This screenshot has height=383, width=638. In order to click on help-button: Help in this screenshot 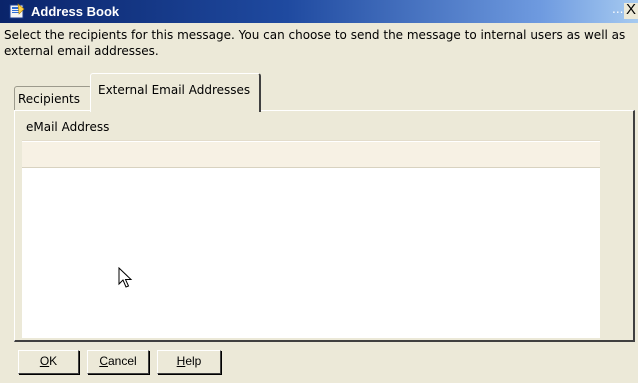, I will do `click(189, 362)`.